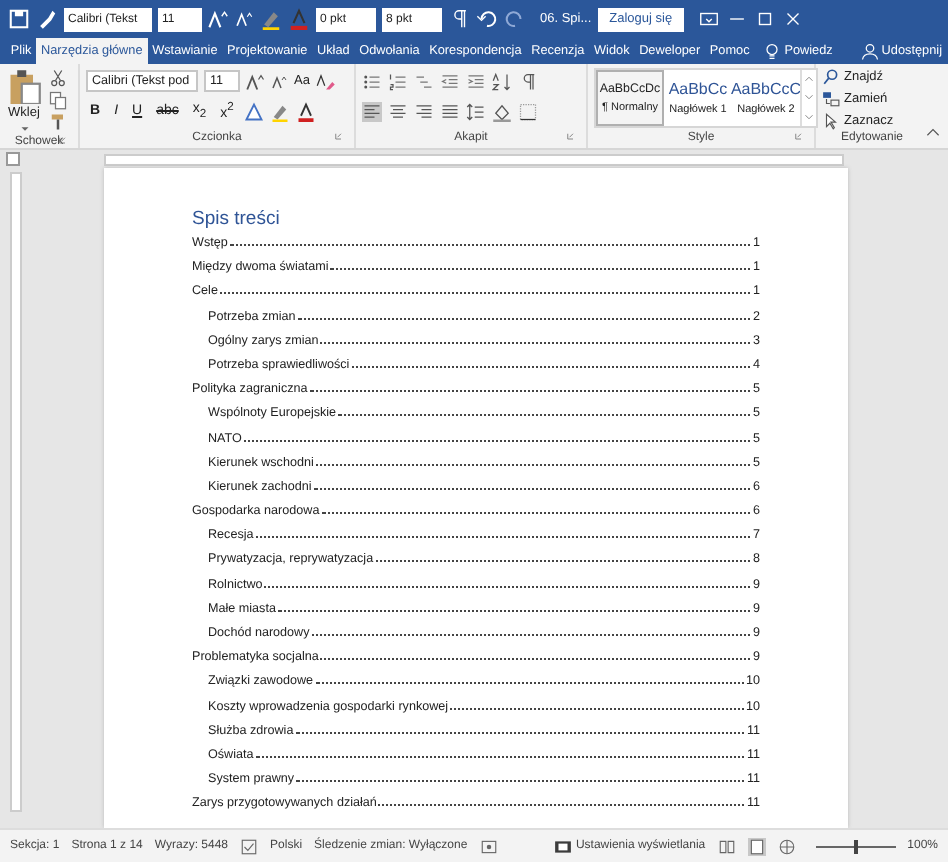 The width and height of the screenshot is (948, 862). What do you see at coordinates (793, 19) in the screenshot?
I see `close-icon` at bounding box center [793, 19].